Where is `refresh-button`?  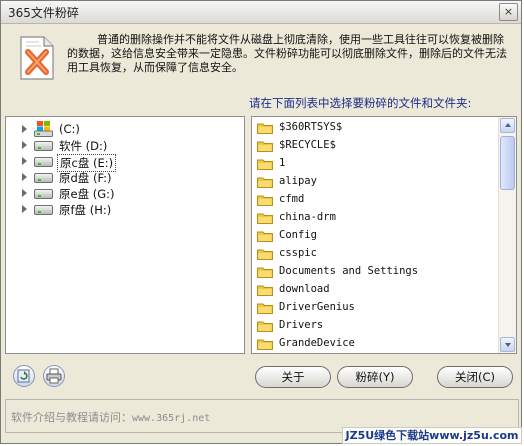 refresh-button is located at coordinates (24, 376).